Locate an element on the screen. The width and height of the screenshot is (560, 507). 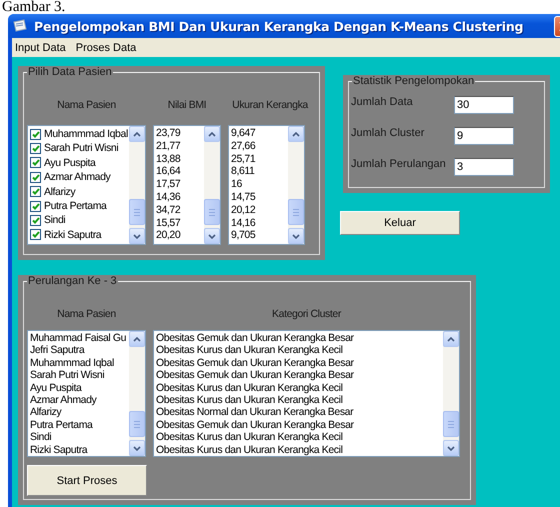
start-button: Start Proses is located at coordinates (87, 480).